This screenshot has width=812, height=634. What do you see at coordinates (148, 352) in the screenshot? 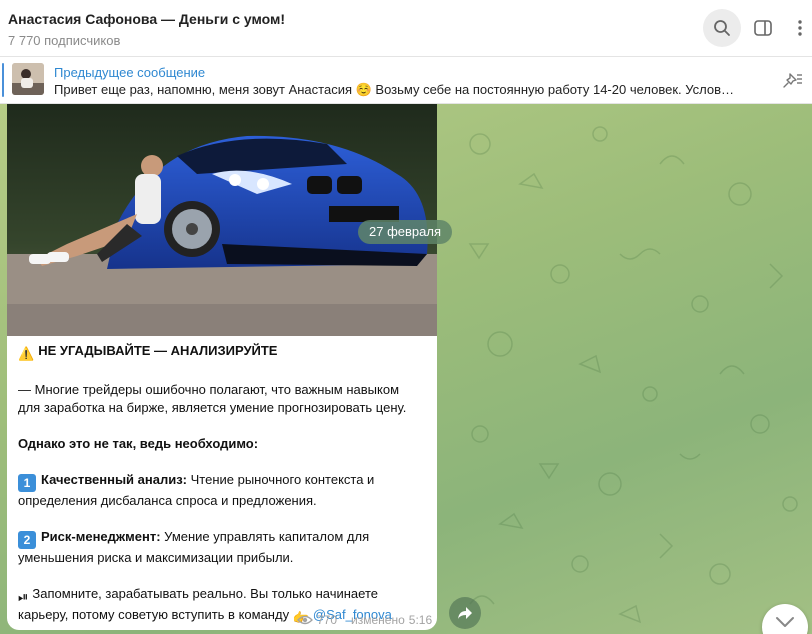
I see `post-heading: ⚠️ НЕ УГАДЫВАЙТЕ — АНАЛИЗИРУЙТЕ` at bounding box center [148, 352].